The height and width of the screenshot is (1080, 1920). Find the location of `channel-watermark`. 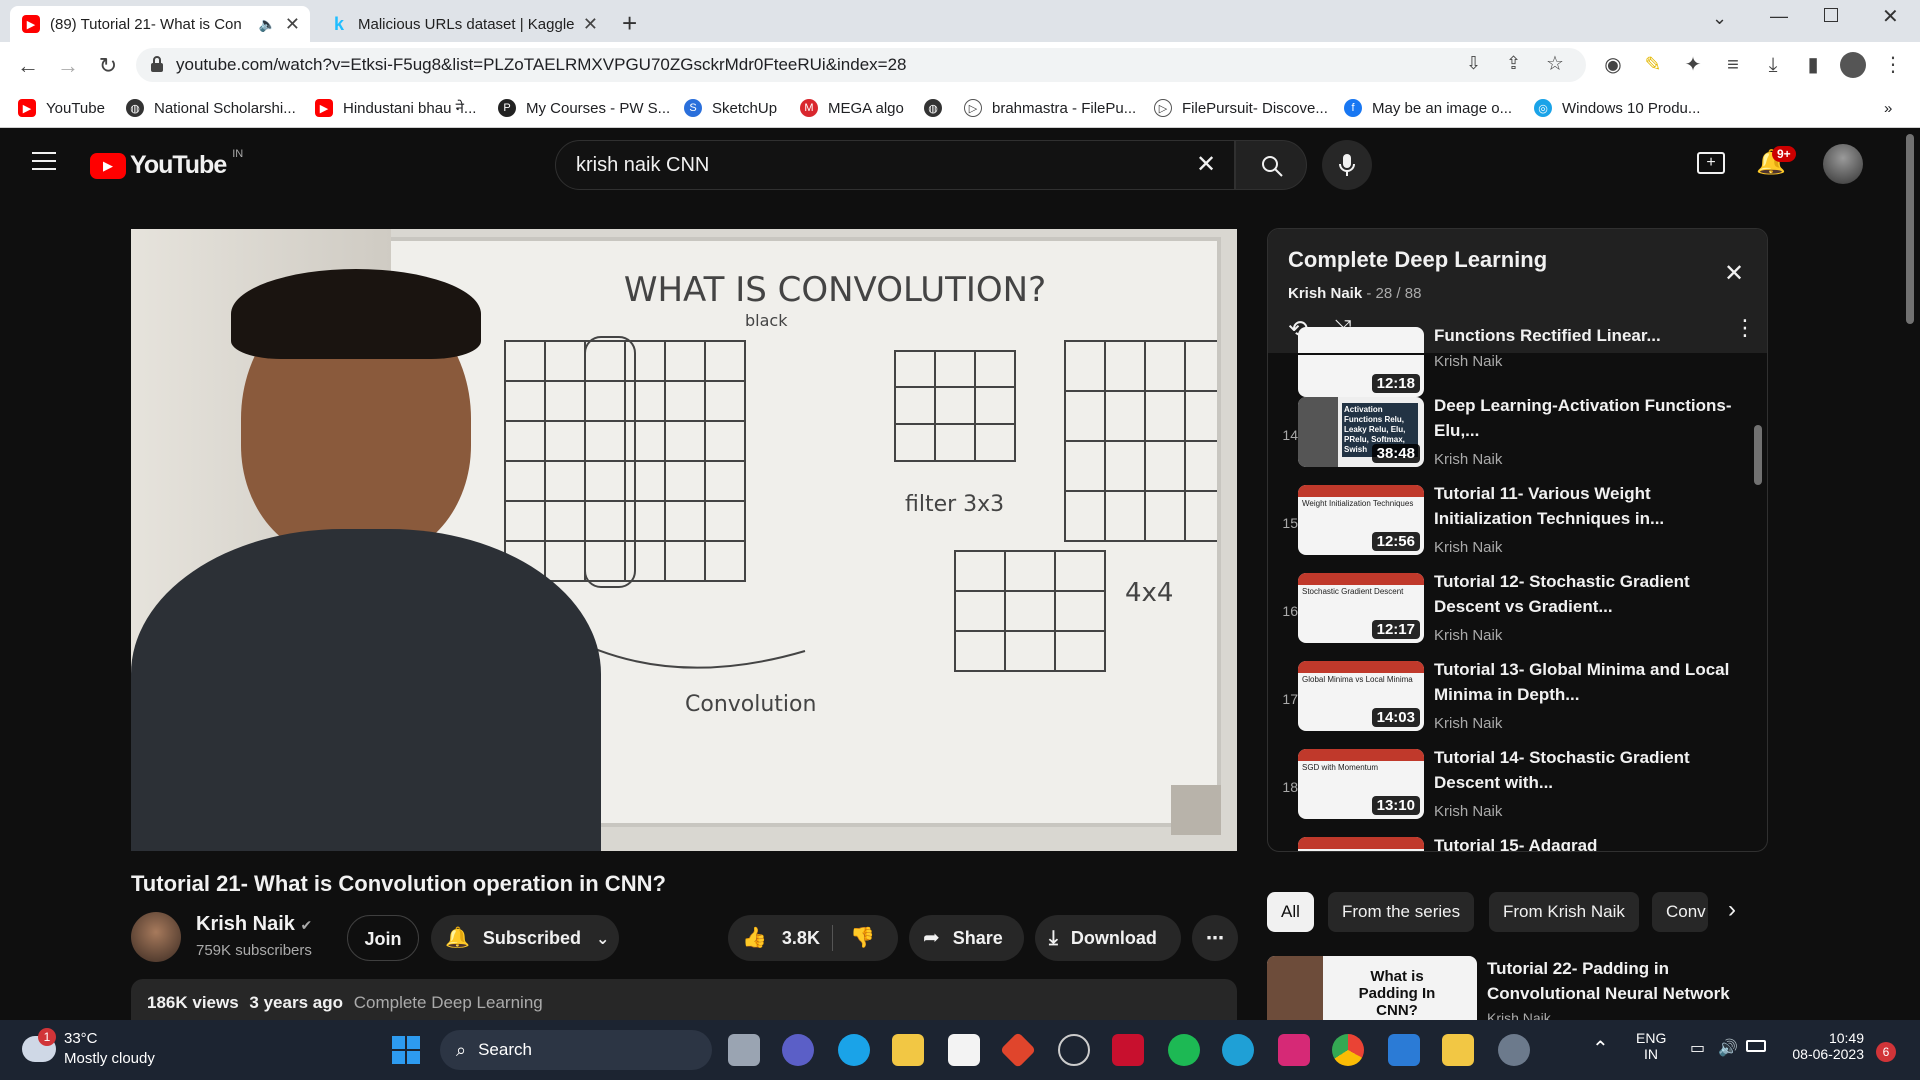

channel-watermark is located at coordinates (1196, 810).